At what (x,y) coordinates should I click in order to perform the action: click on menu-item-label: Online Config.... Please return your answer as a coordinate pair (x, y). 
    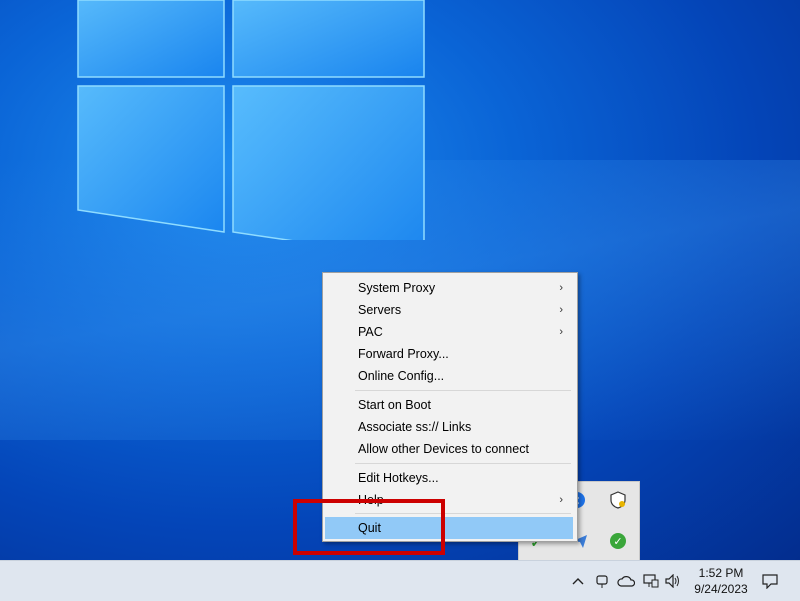
    Looking at the image, I should click on (401, 376).